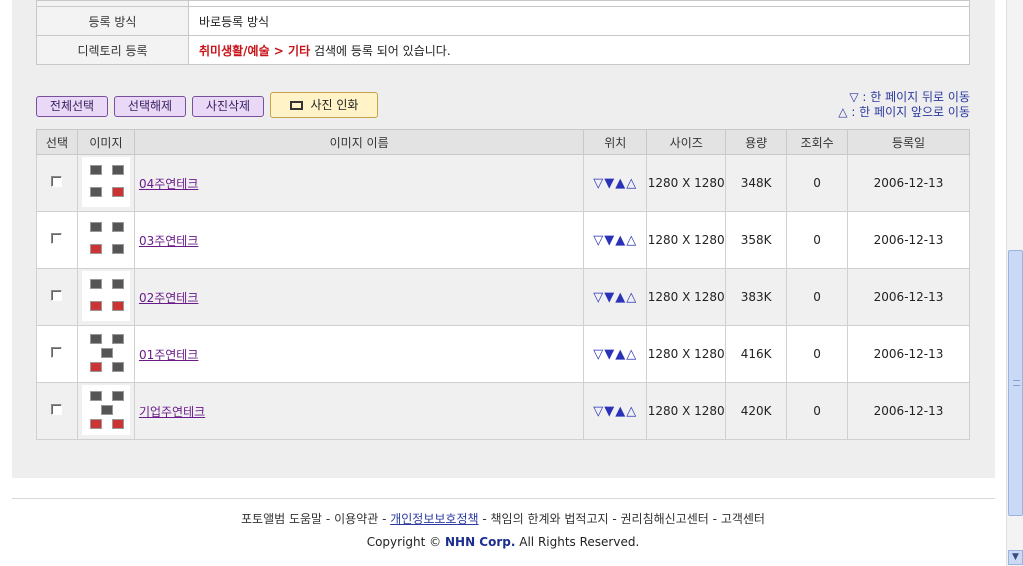 The image size is (1023, 566). What do you see at coordinates (686, 142) in the screenshot?
I see `header-size: 사이즈` at bounding box center [686, 142].